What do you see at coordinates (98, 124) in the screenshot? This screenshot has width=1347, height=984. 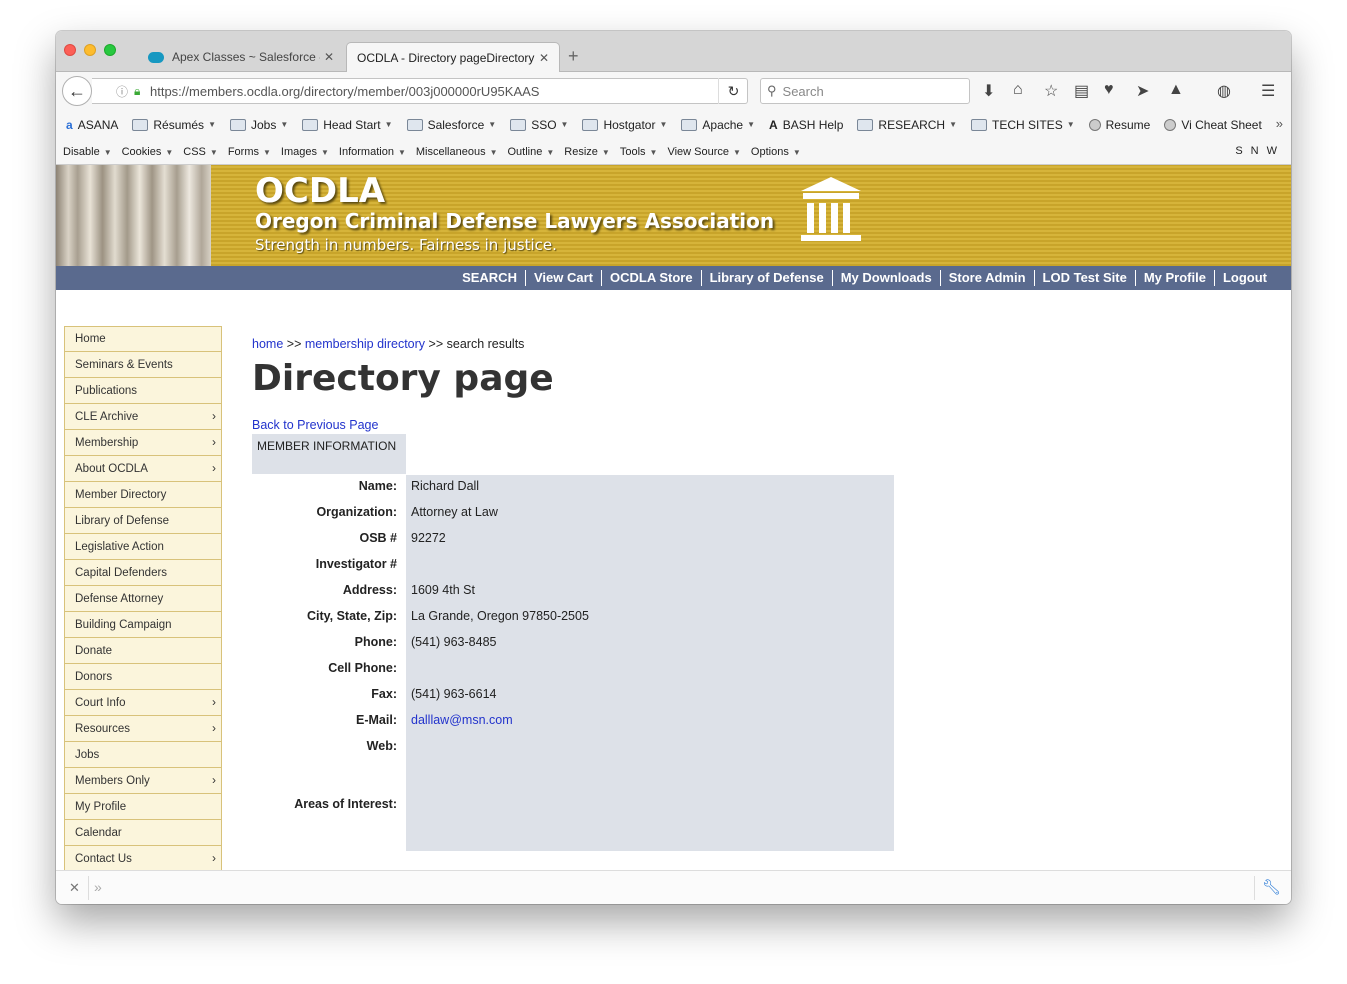 I see `bookmark-label: ASANA` at bounding box center [98, 124].